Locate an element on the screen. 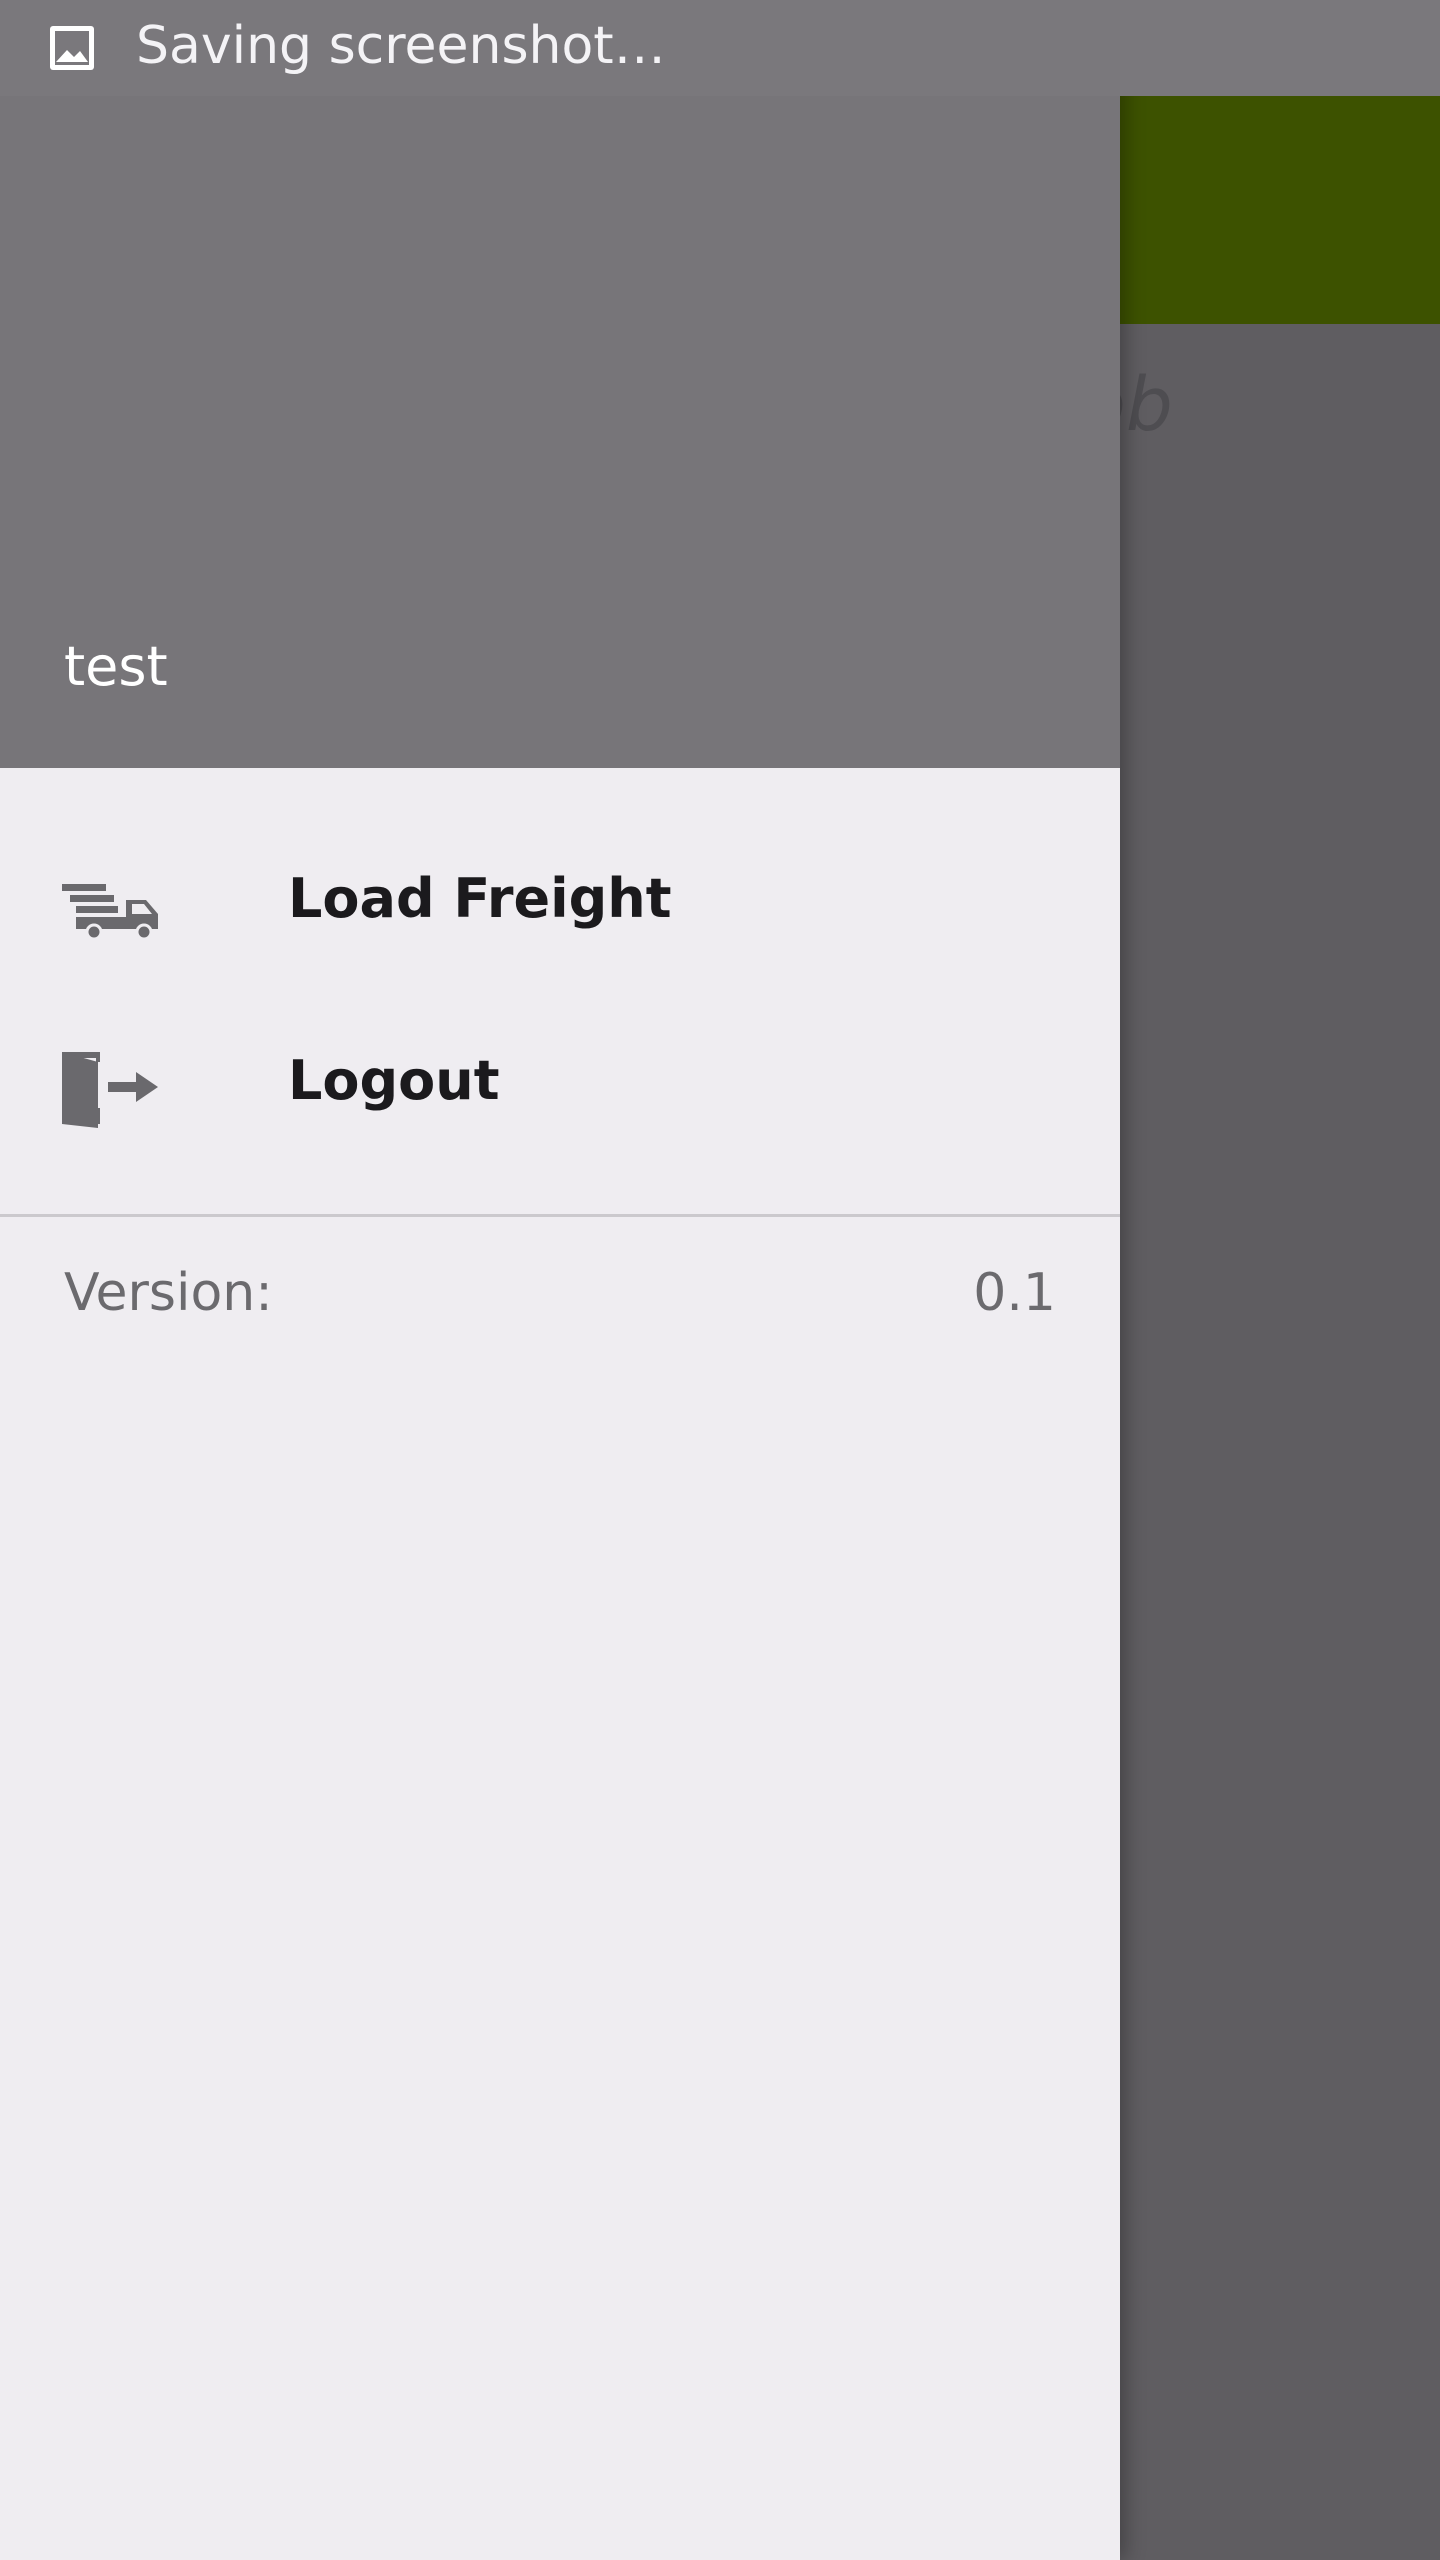 The width and height of the screenshot is (1440, 2560). divider is located at coordinates (560, 1215).